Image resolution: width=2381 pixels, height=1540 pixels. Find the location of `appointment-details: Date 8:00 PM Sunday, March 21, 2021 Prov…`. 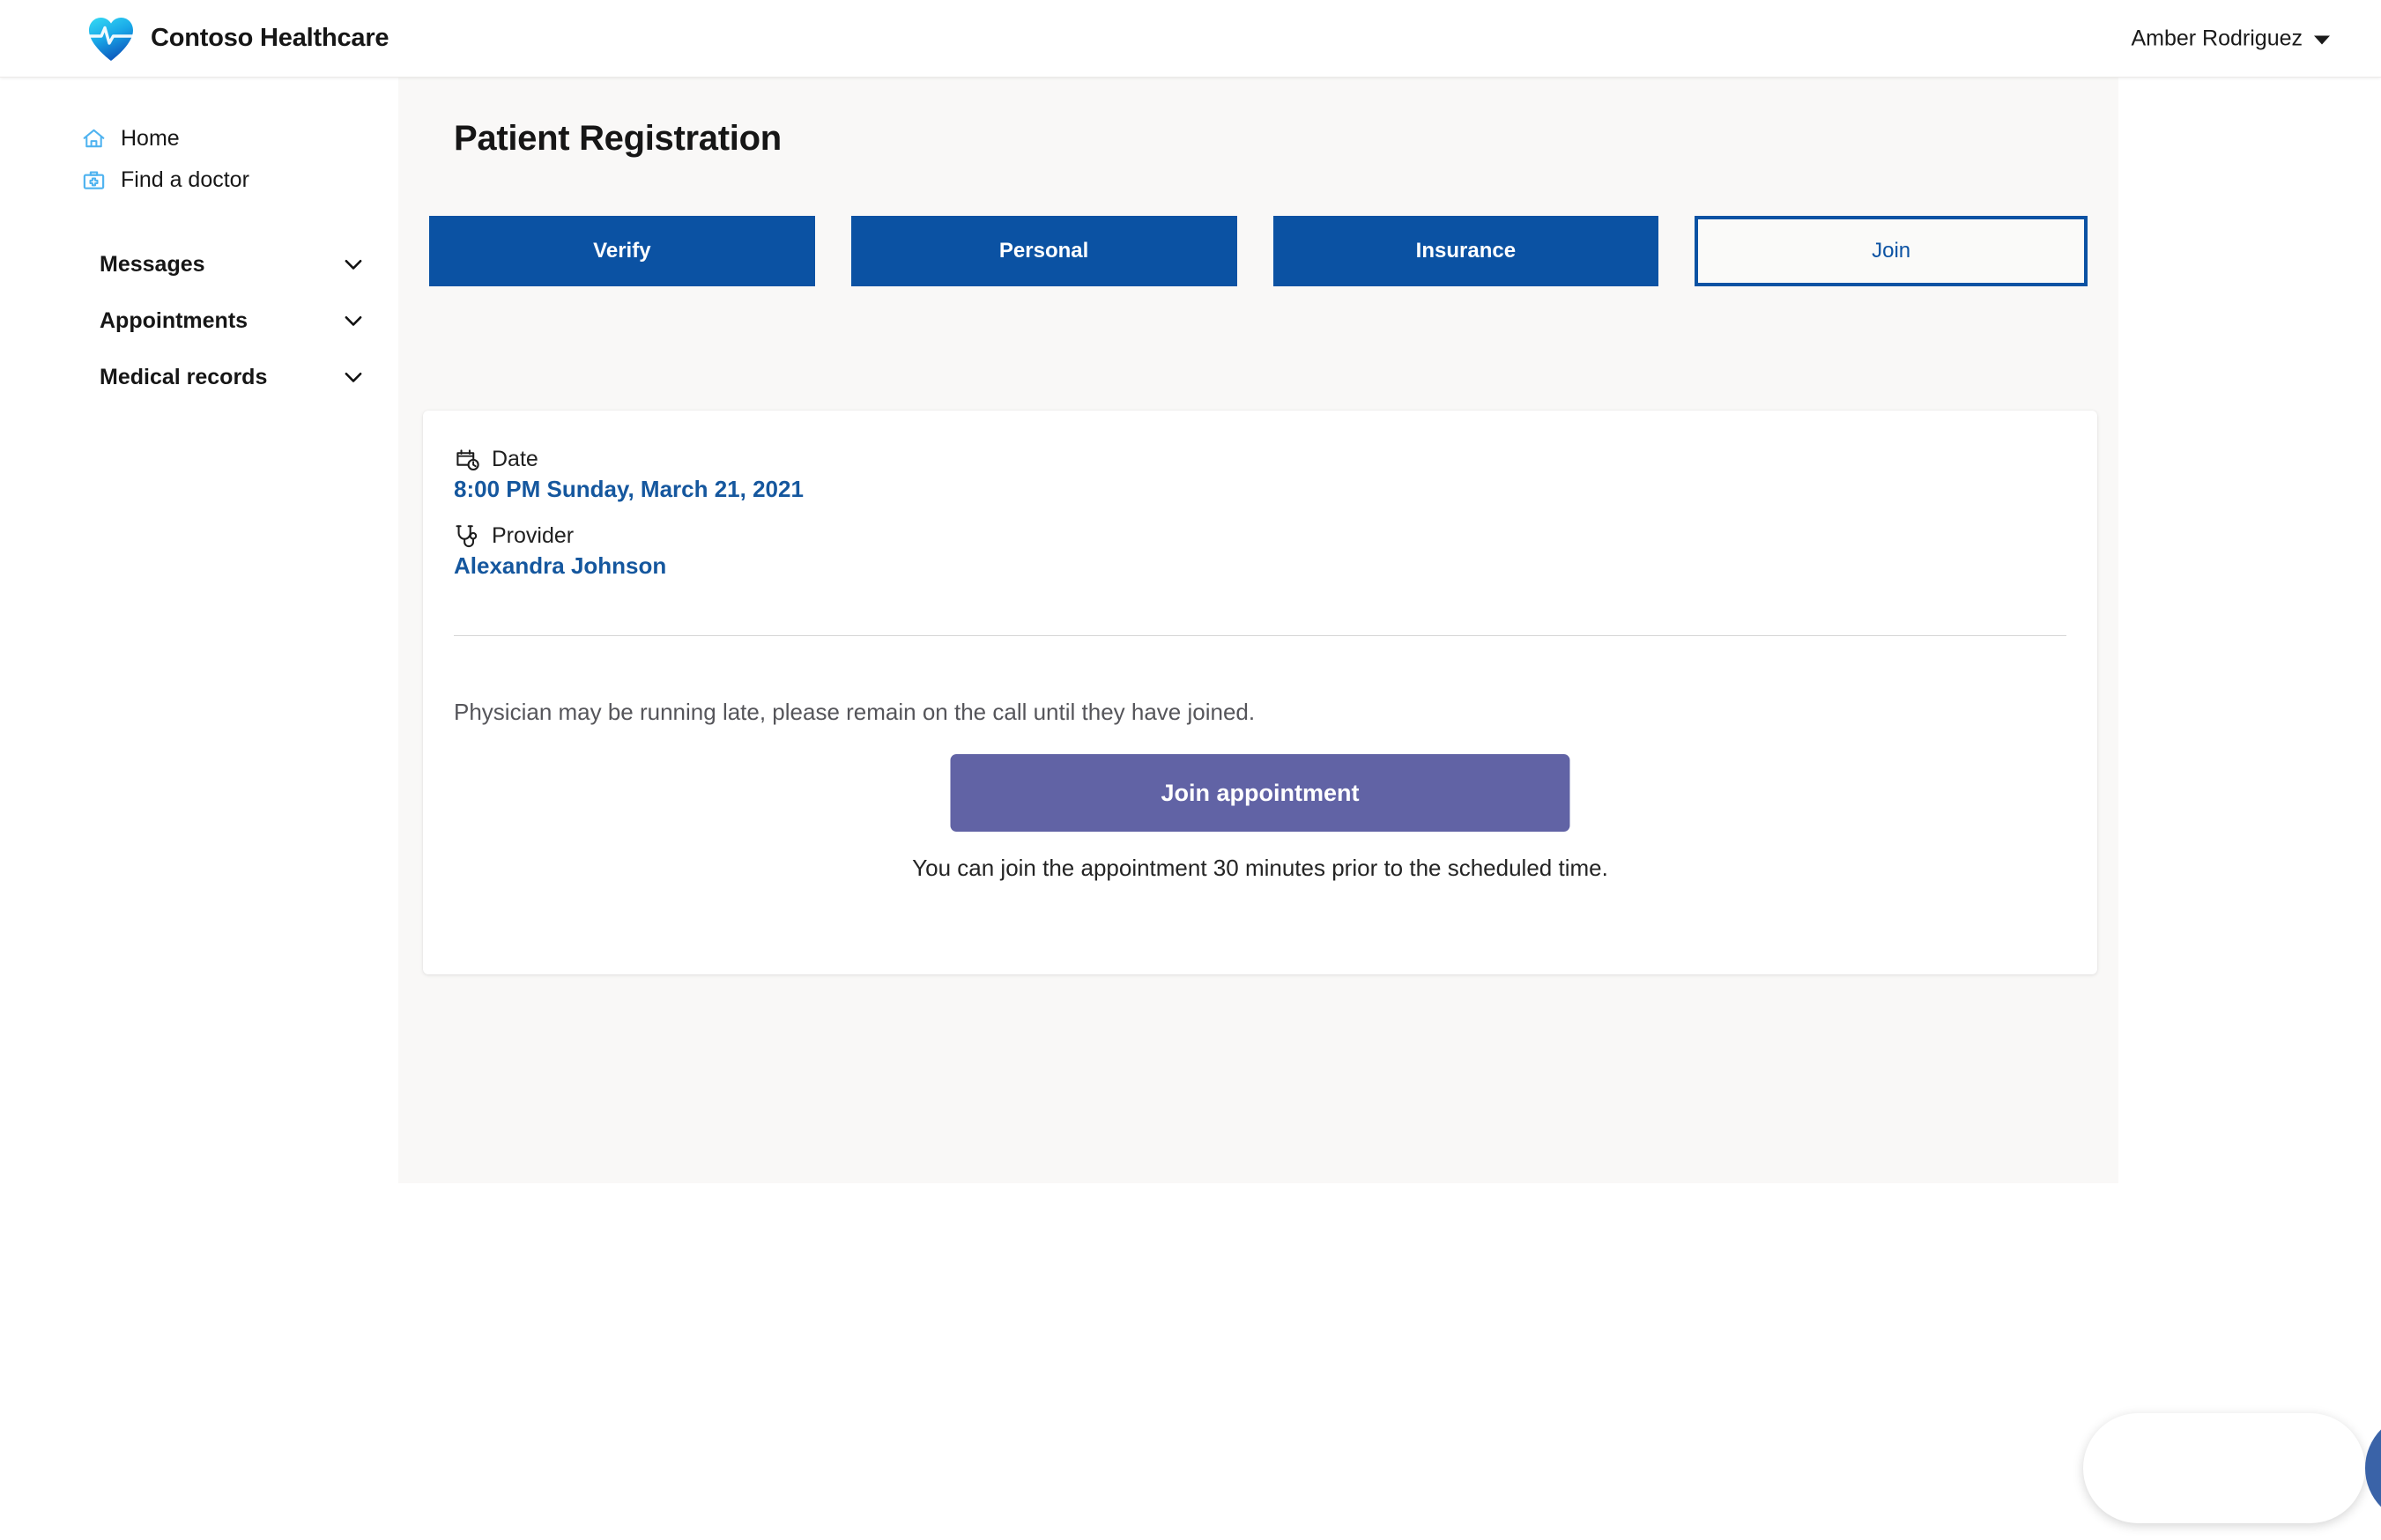

appointment-details: Date 8:00 PM Sunday, March 21, 2021 Prov… is located at coordinates (629, 513).